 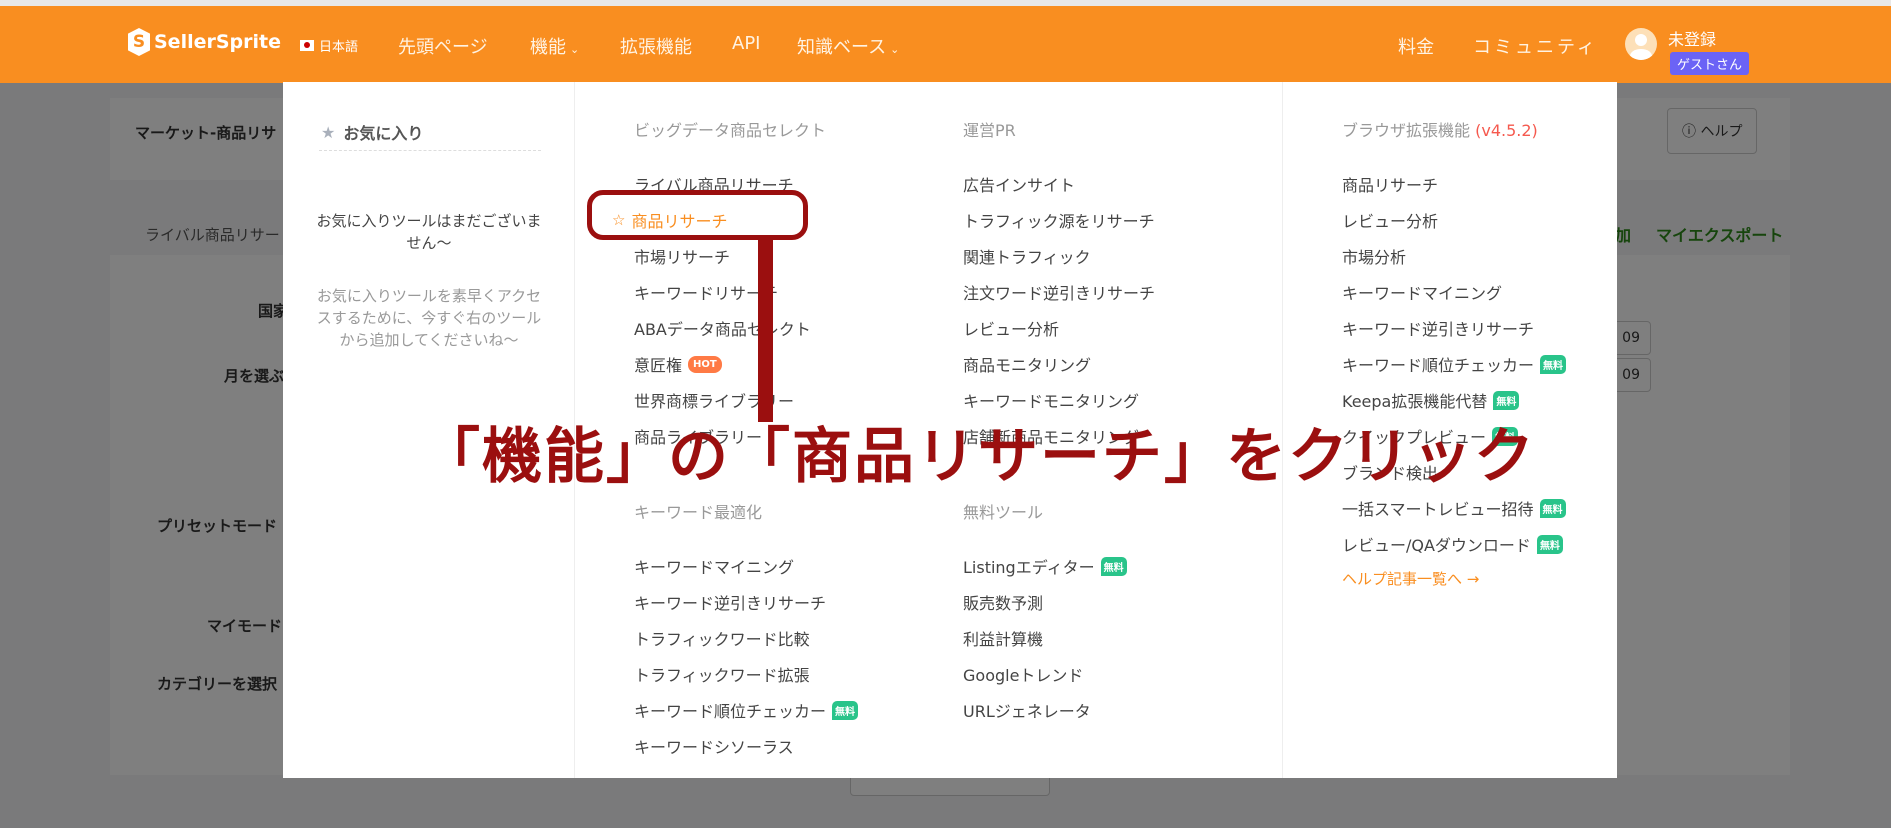 What do you see at coordinates (1390, 185) in the screenshot?
I see `menu-item-label: 商品リサーチ` at bounding box center [1390, 185].